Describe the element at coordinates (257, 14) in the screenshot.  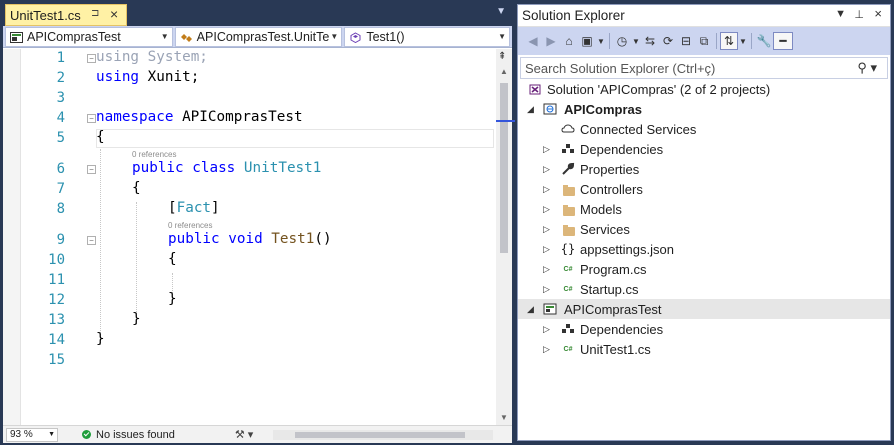
I see `document-tab-strip: UnitTest1.cs ⊐ × ▼` at that location.